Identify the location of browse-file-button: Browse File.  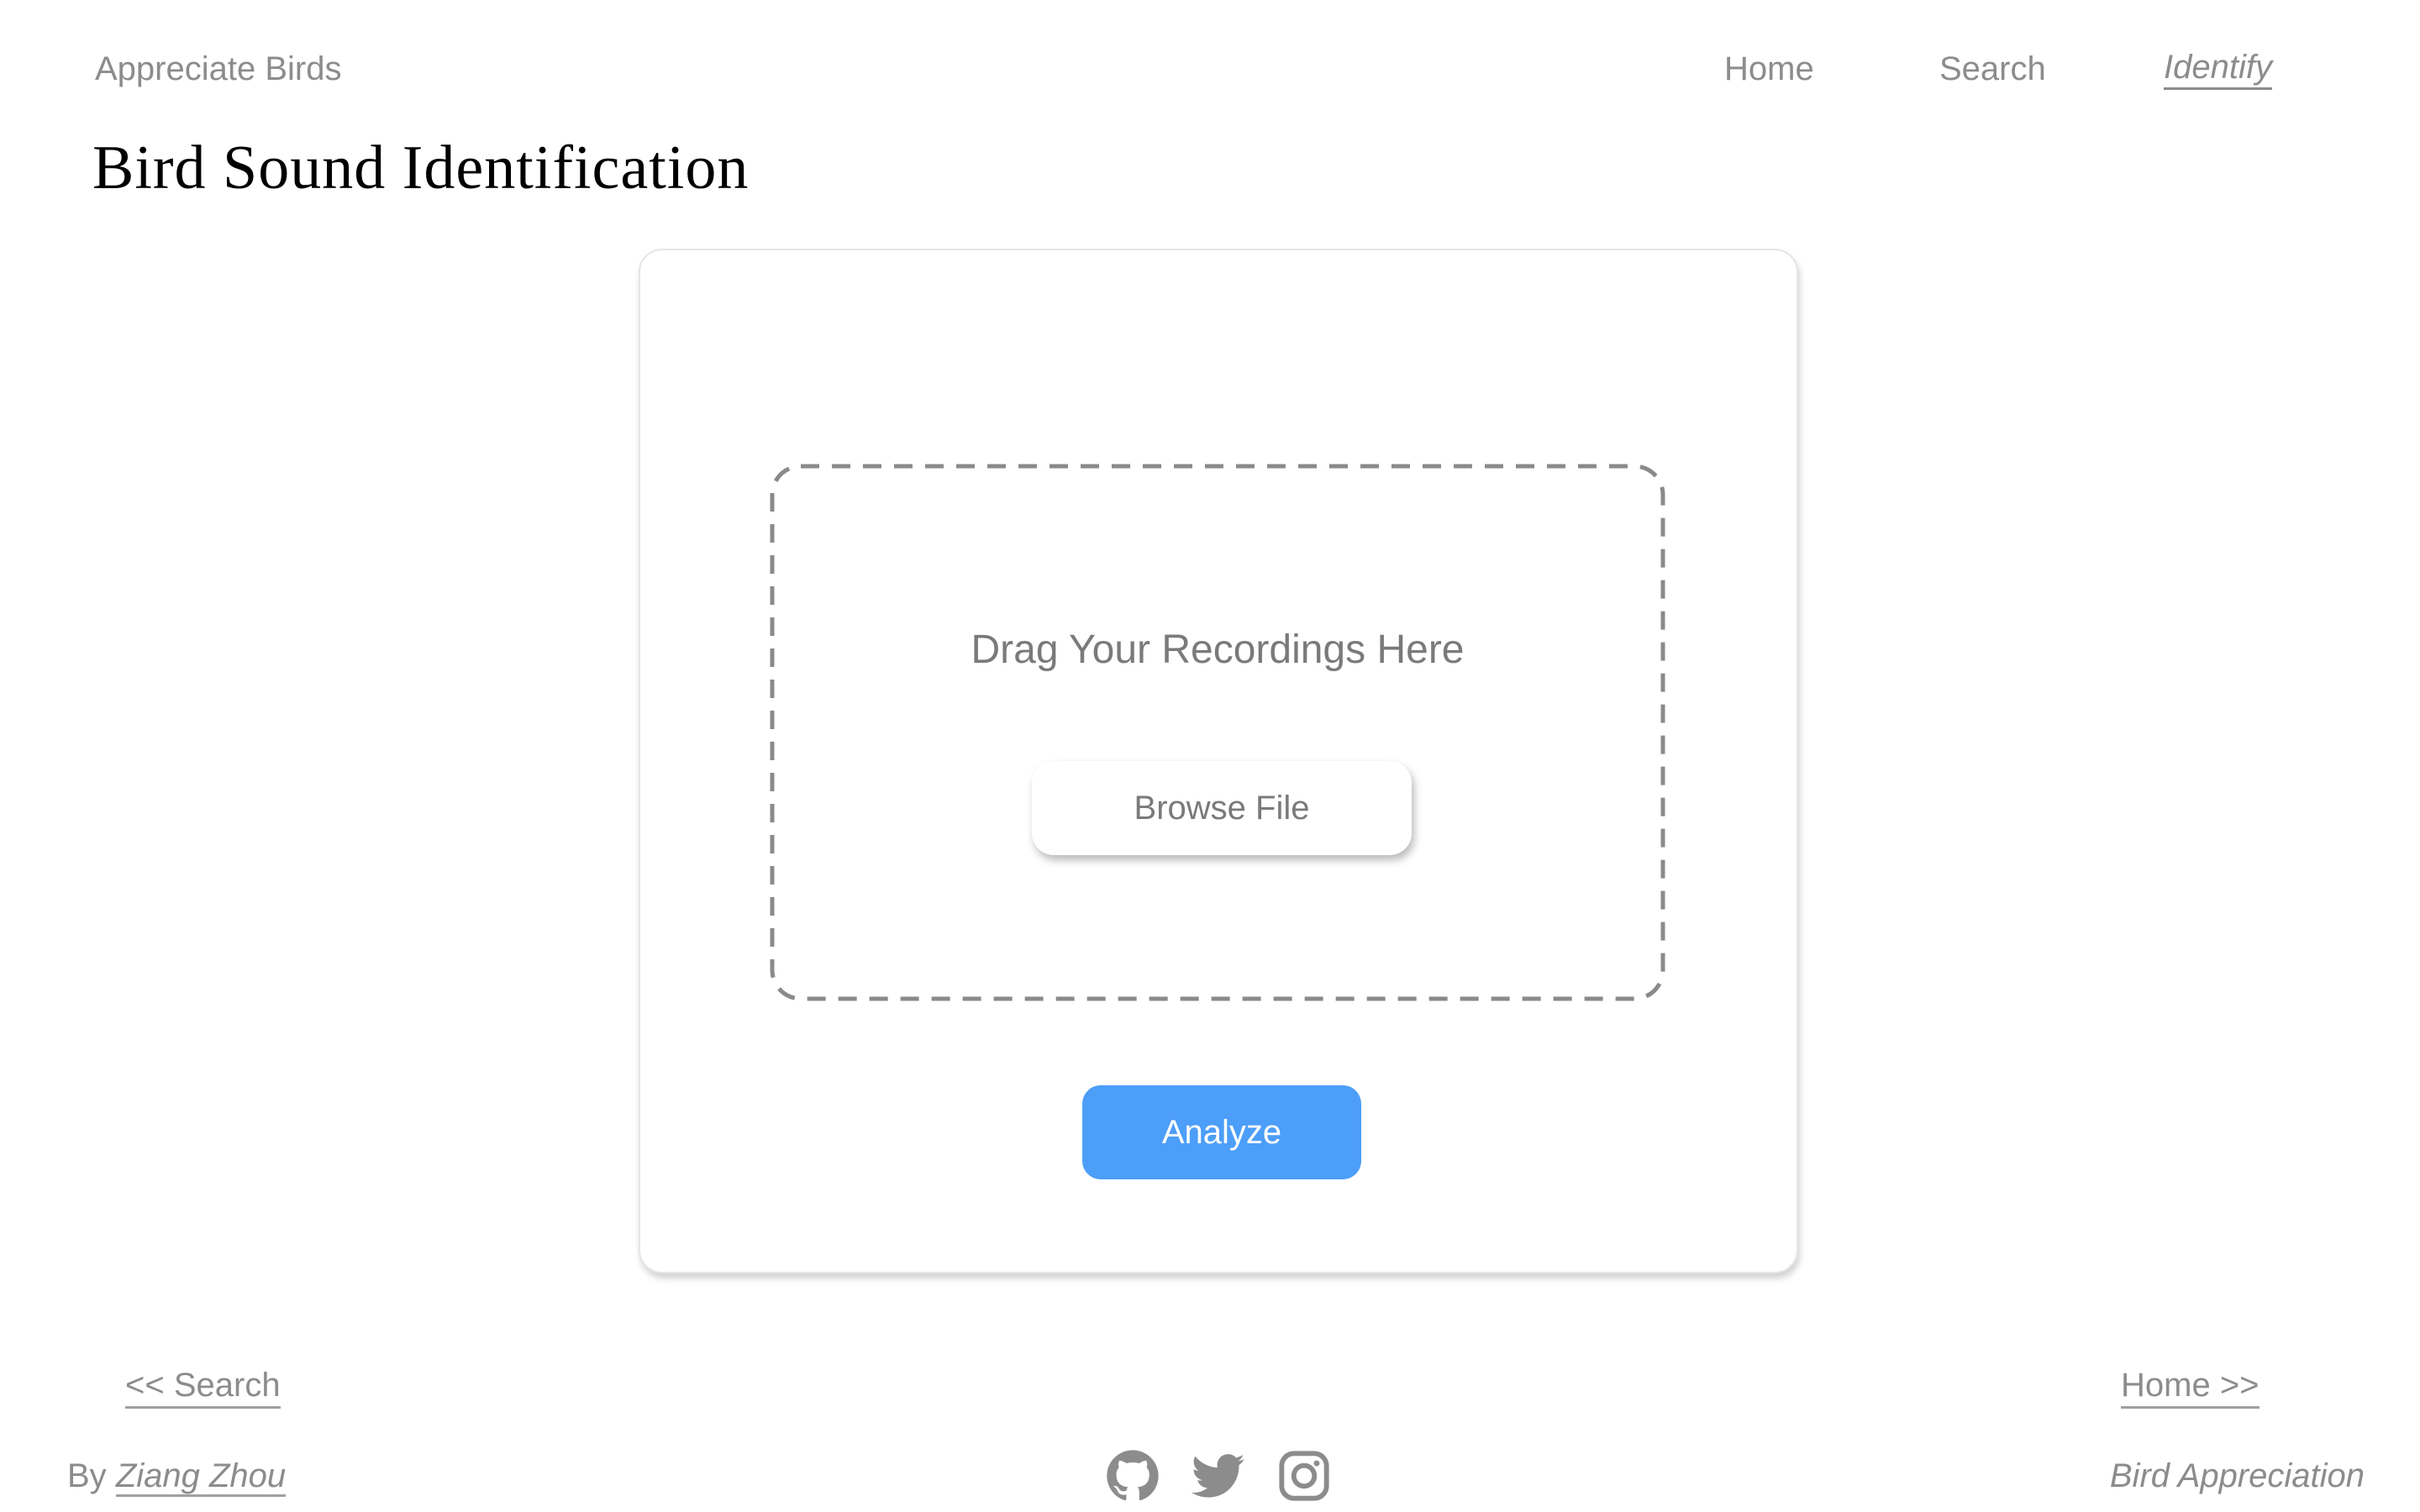
(1222, 808).